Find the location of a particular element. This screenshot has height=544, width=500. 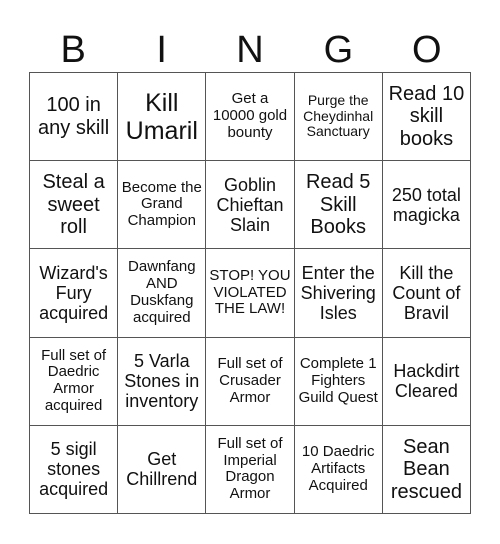

bingo-cell: Get a 10000 gold bounty is located at coordinates (250, 117).